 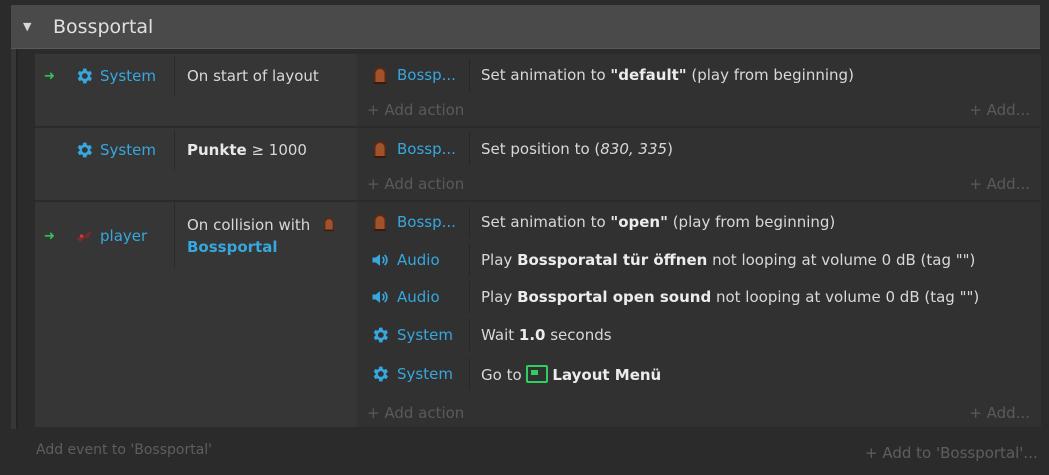 I want to click on condition-row: ➜ player On collision with Bossportal, so click(x=196, y=235).